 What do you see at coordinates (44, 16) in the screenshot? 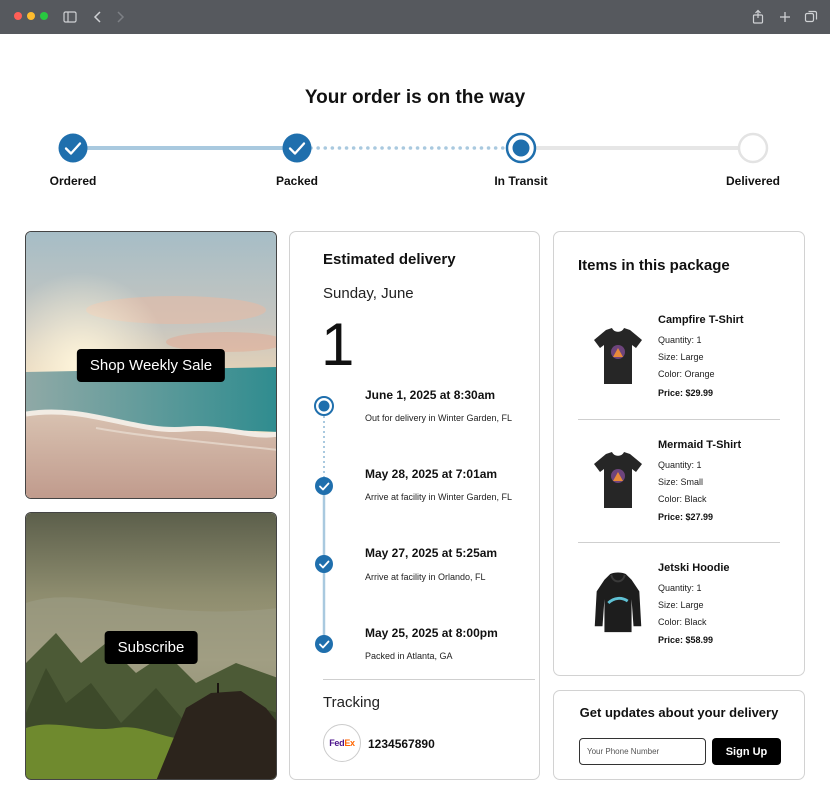
I see `maximize-window-button` at bounding box center [44, 16].